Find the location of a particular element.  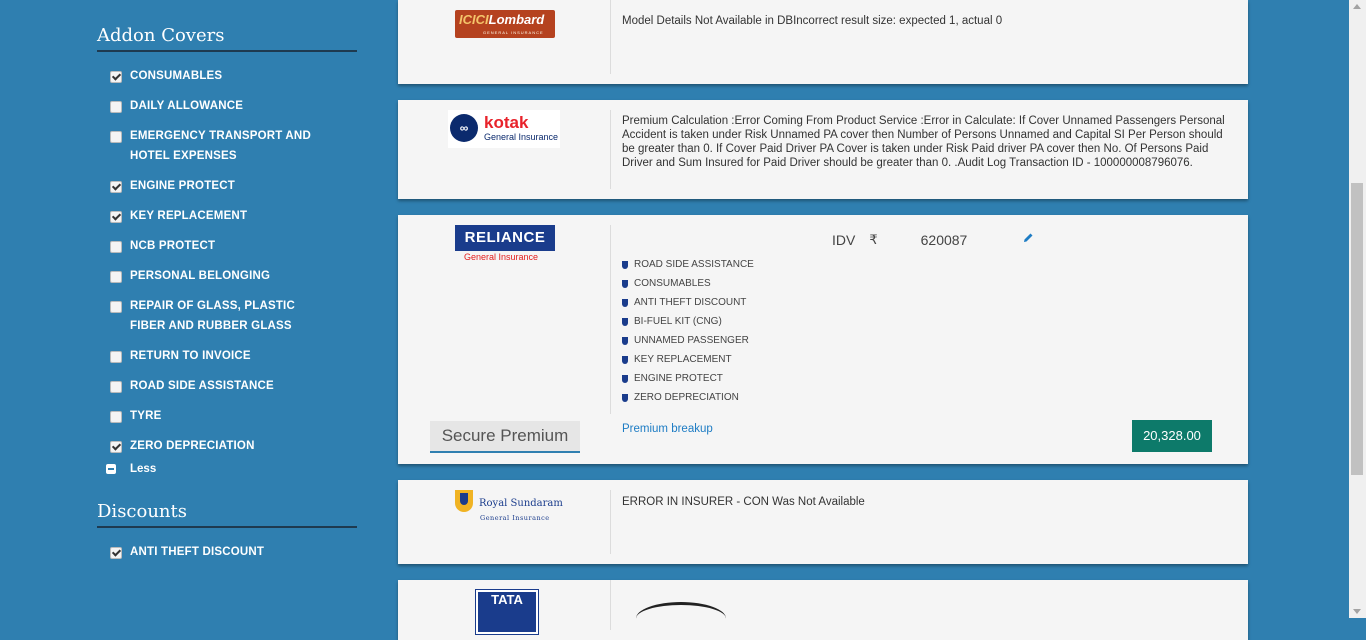

logo-text: RELIANCE is located at coordinates (505, 238).